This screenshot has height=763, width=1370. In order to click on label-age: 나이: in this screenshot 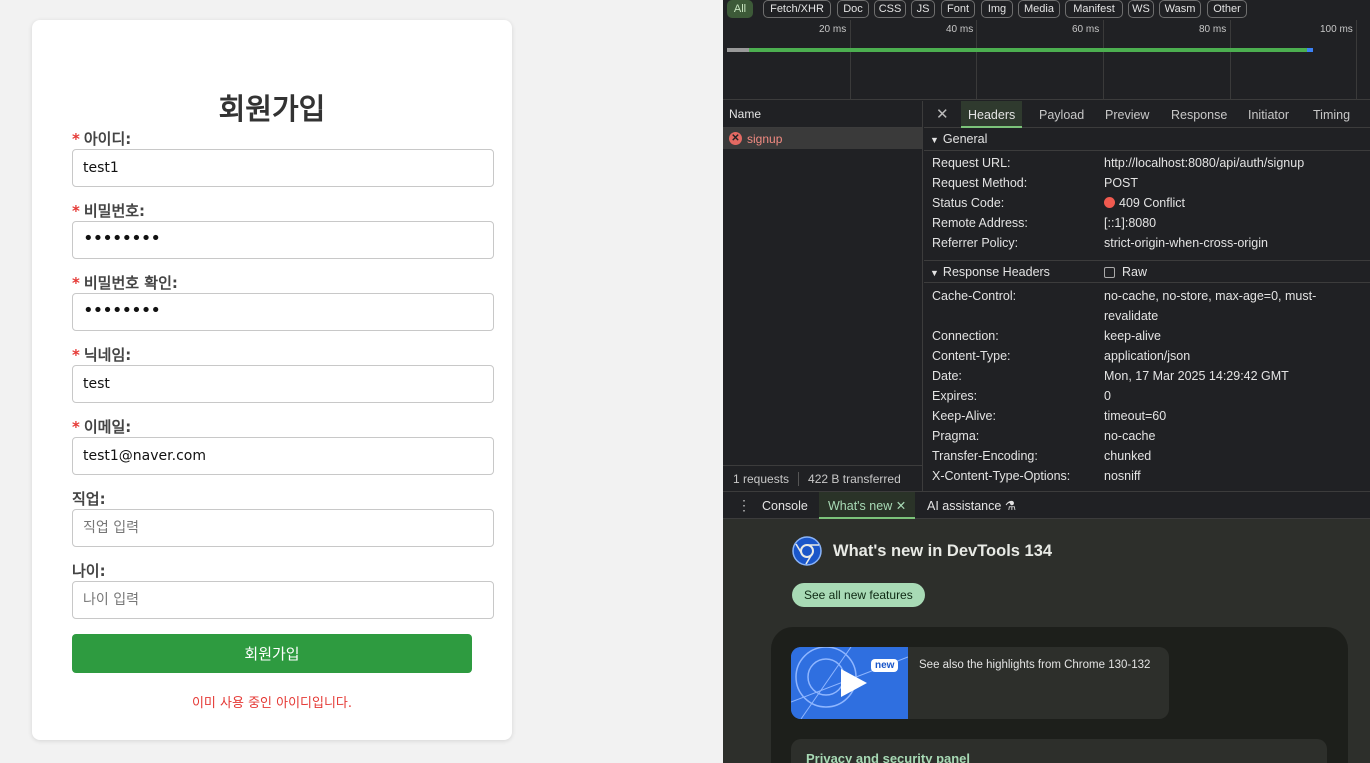, I will do `click(89, 570)`.